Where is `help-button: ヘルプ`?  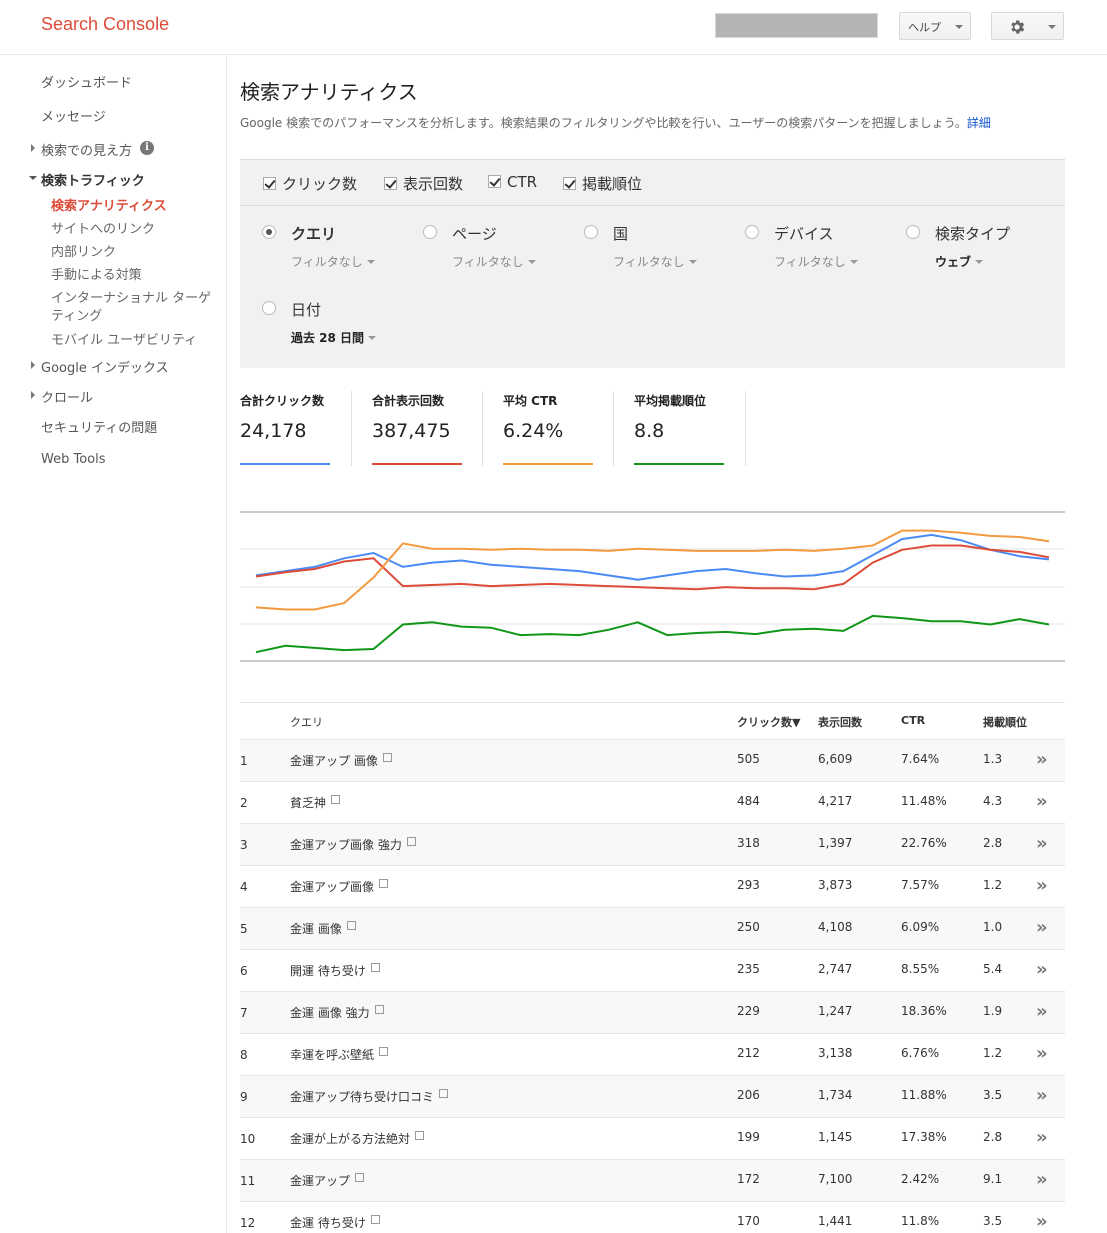 help-button: ヘルプ is located at coordinates (935, 26).